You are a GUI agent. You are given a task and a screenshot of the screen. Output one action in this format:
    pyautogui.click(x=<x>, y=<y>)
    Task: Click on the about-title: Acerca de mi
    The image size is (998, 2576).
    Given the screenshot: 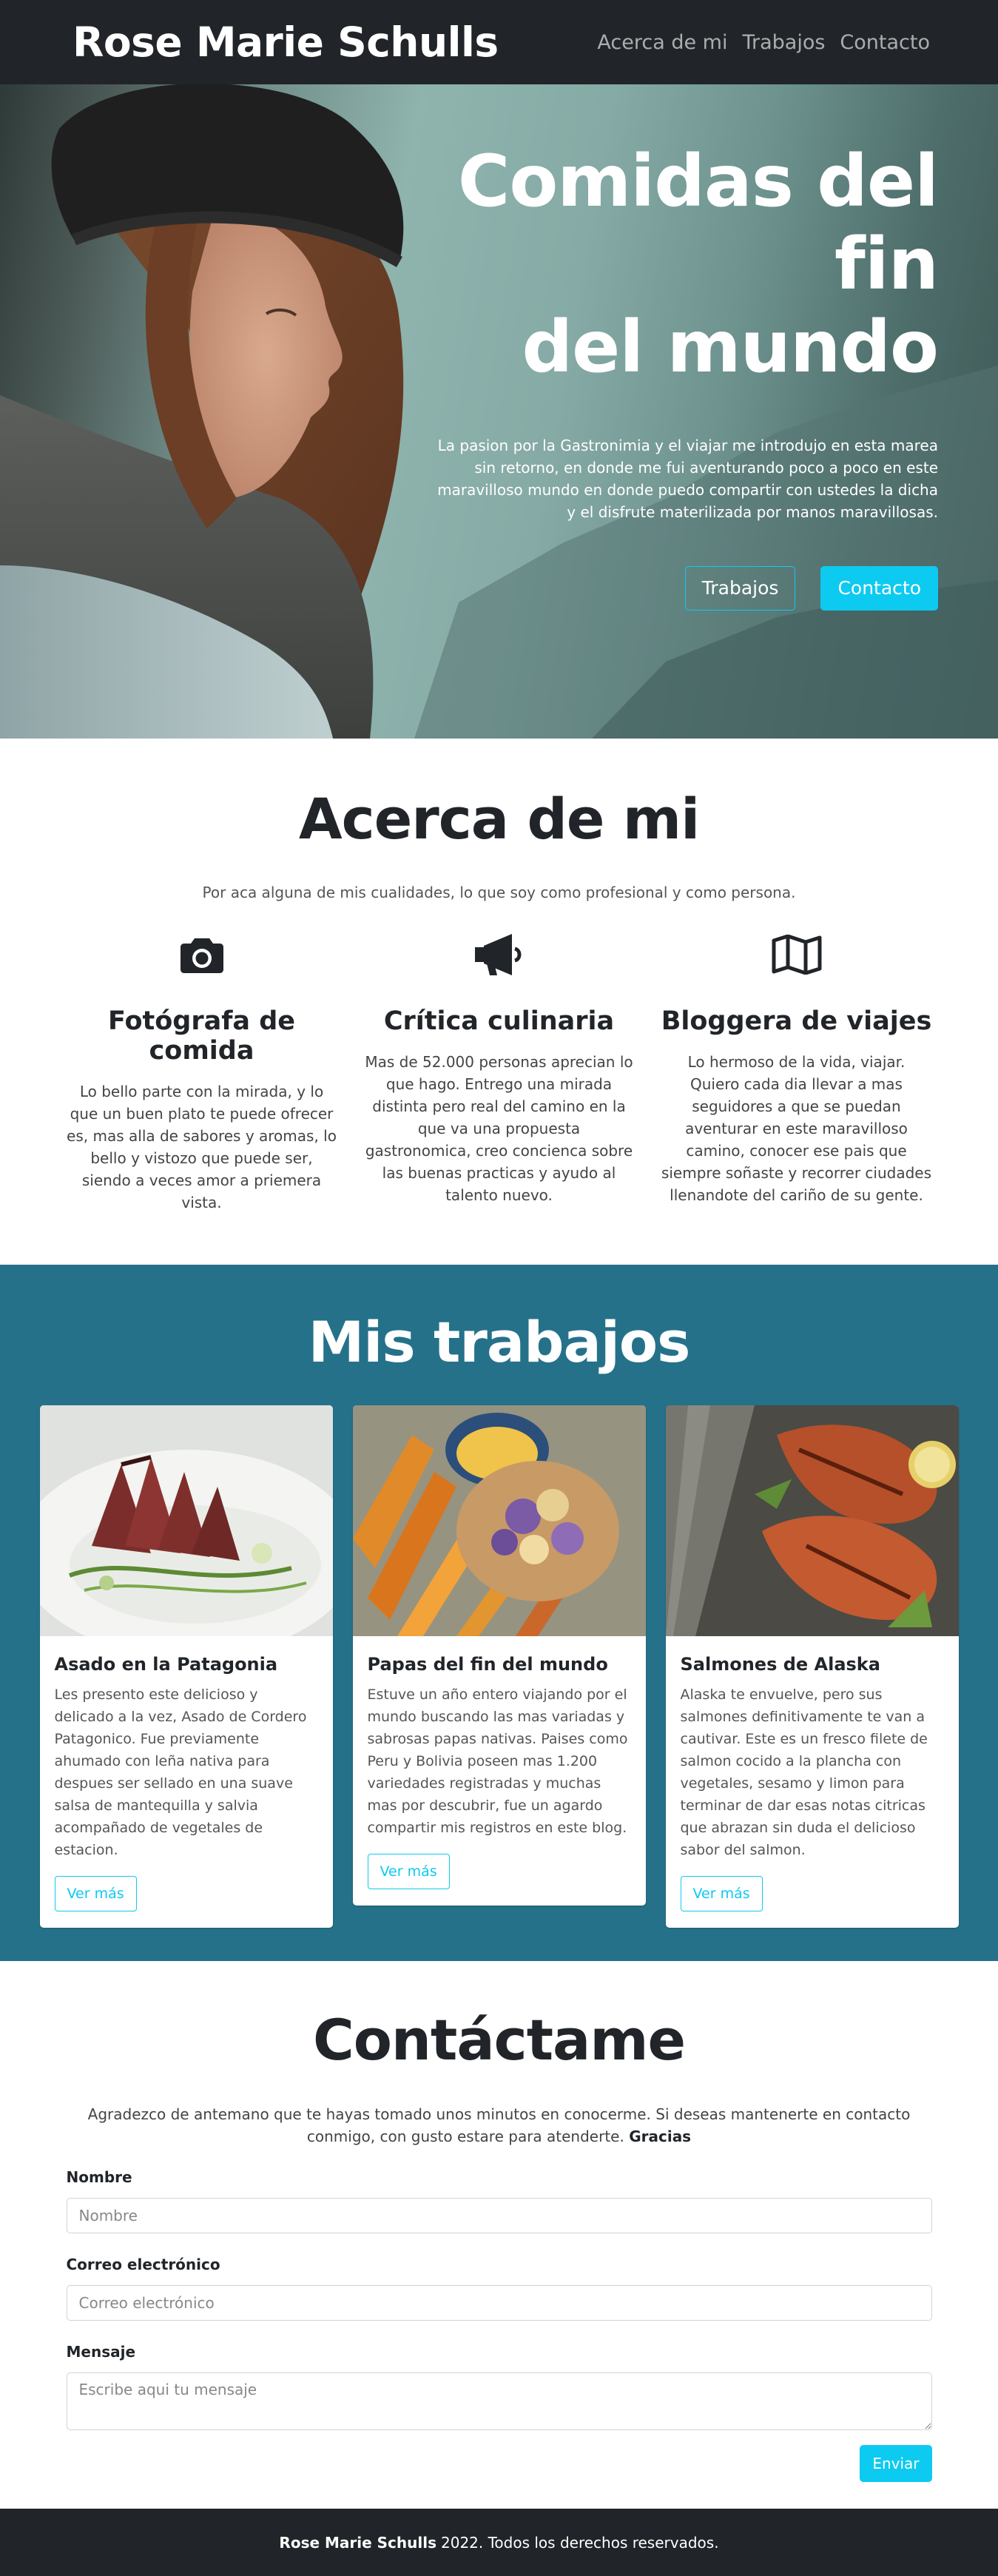 What is the action you would take?
    pyautogui.click(x=499, y=819)
    